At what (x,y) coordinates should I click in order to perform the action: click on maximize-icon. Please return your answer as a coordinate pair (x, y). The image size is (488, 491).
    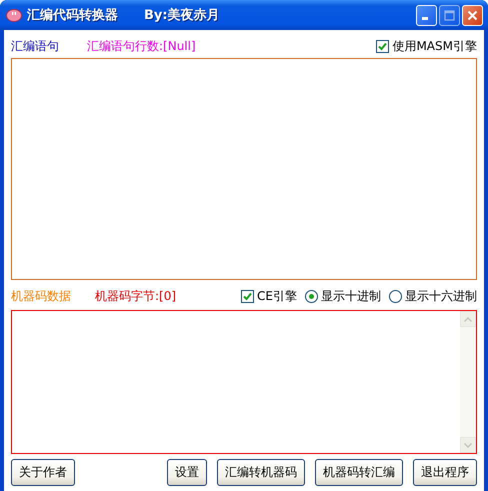
    Looking at the image, I should click on (449, 15).